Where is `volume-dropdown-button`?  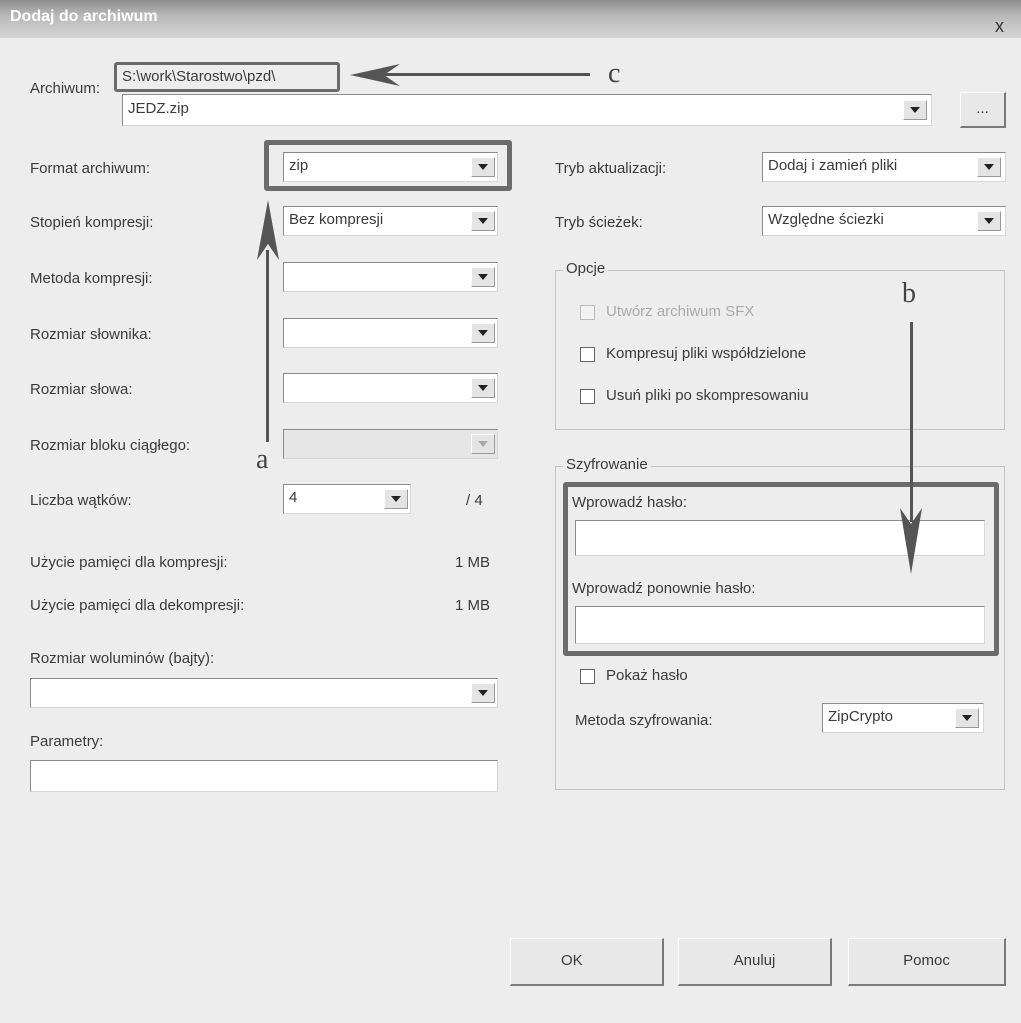 volume-dropdown-button is located at coordinates (483, 693).